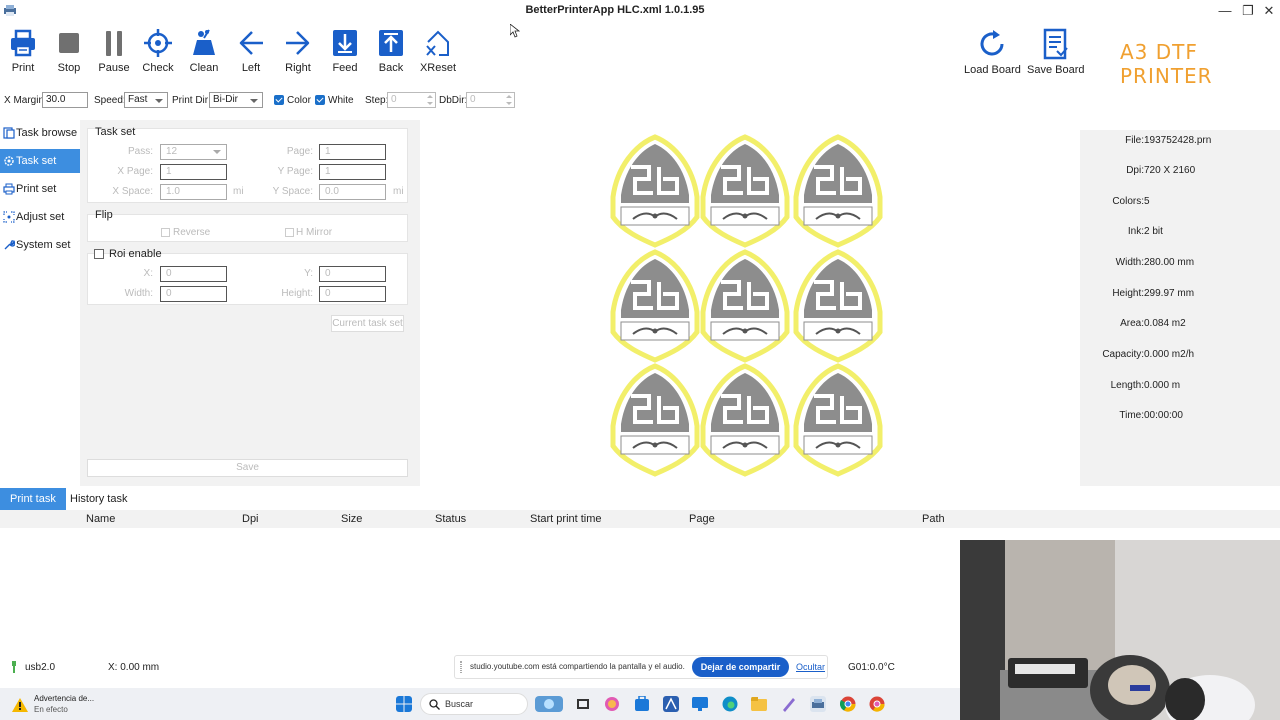 The image size is (1280, 720). Describe the element at coordinates (549, 704) in the screenshot. I see `widgets-icon` at that location.